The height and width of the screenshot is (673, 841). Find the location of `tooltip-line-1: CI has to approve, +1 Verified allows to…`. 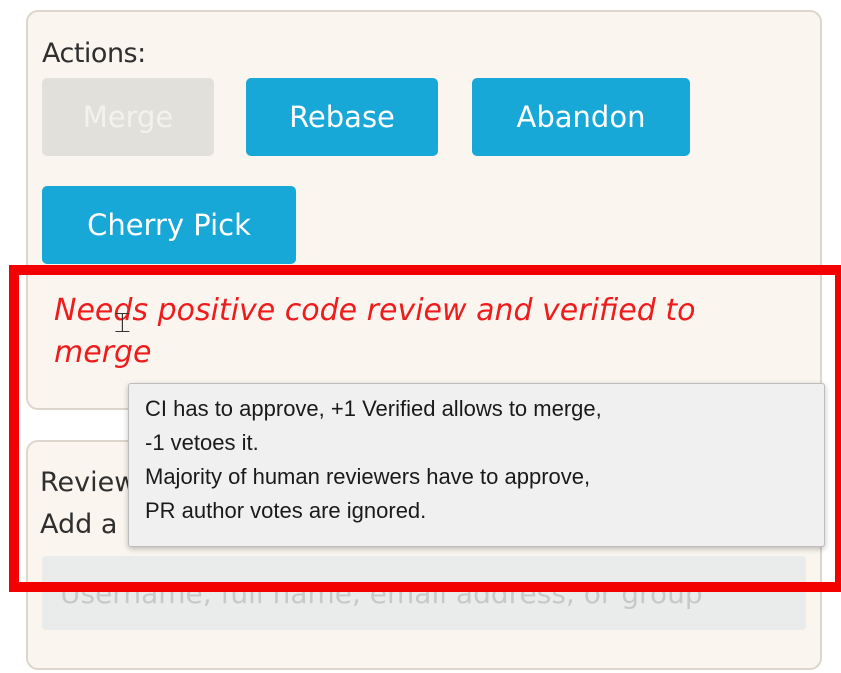

tooltip-line-1: CI has to approve, +1 Verified allows to… is located at coordinates (373, 408).